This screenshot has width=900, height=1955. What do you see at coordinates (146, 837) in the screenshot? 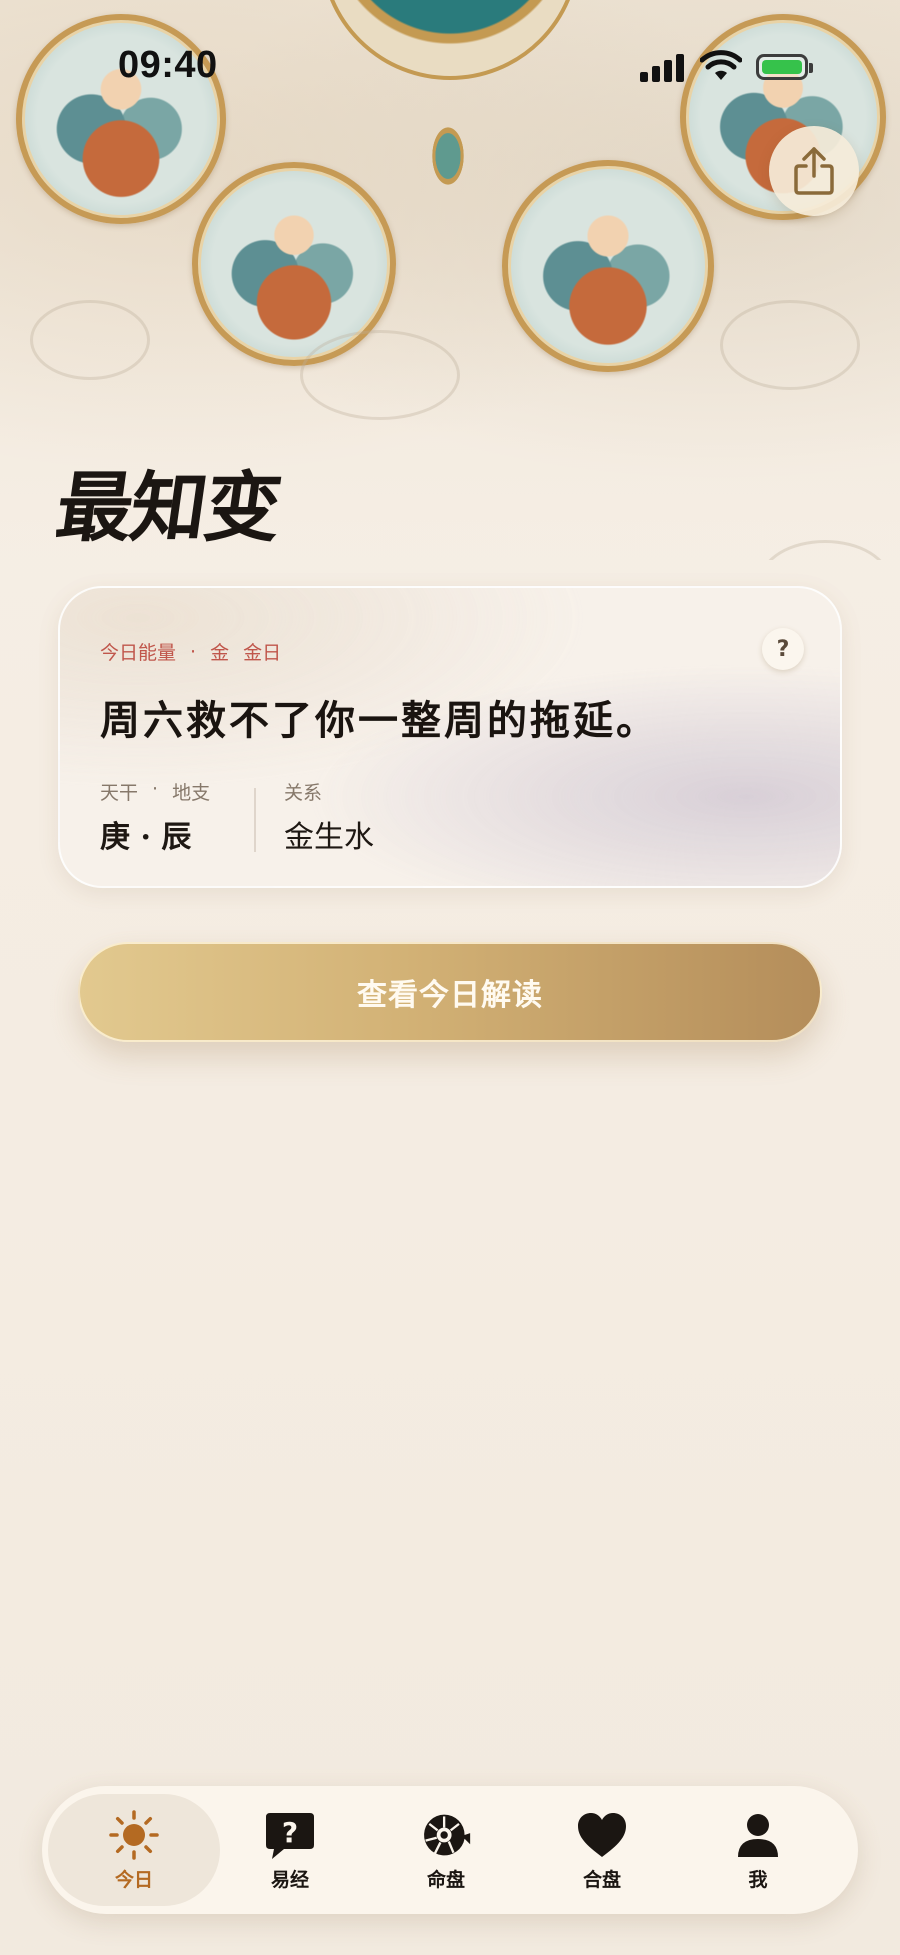
I see `stem-branch-value: 庚 · 辰` at bounding box center [146, 837].